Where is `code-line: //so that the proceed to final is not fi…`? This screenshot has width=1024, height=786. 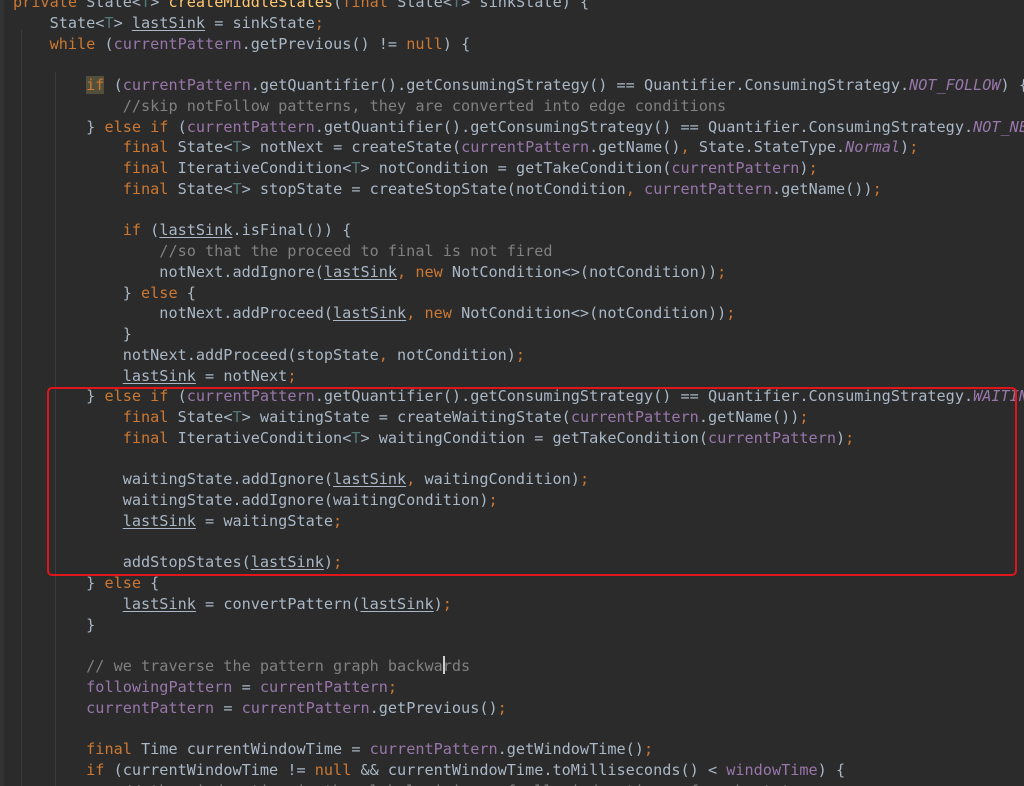
code-line: //so that the proceed to final is not fi… is located at coordinates (518, 251).